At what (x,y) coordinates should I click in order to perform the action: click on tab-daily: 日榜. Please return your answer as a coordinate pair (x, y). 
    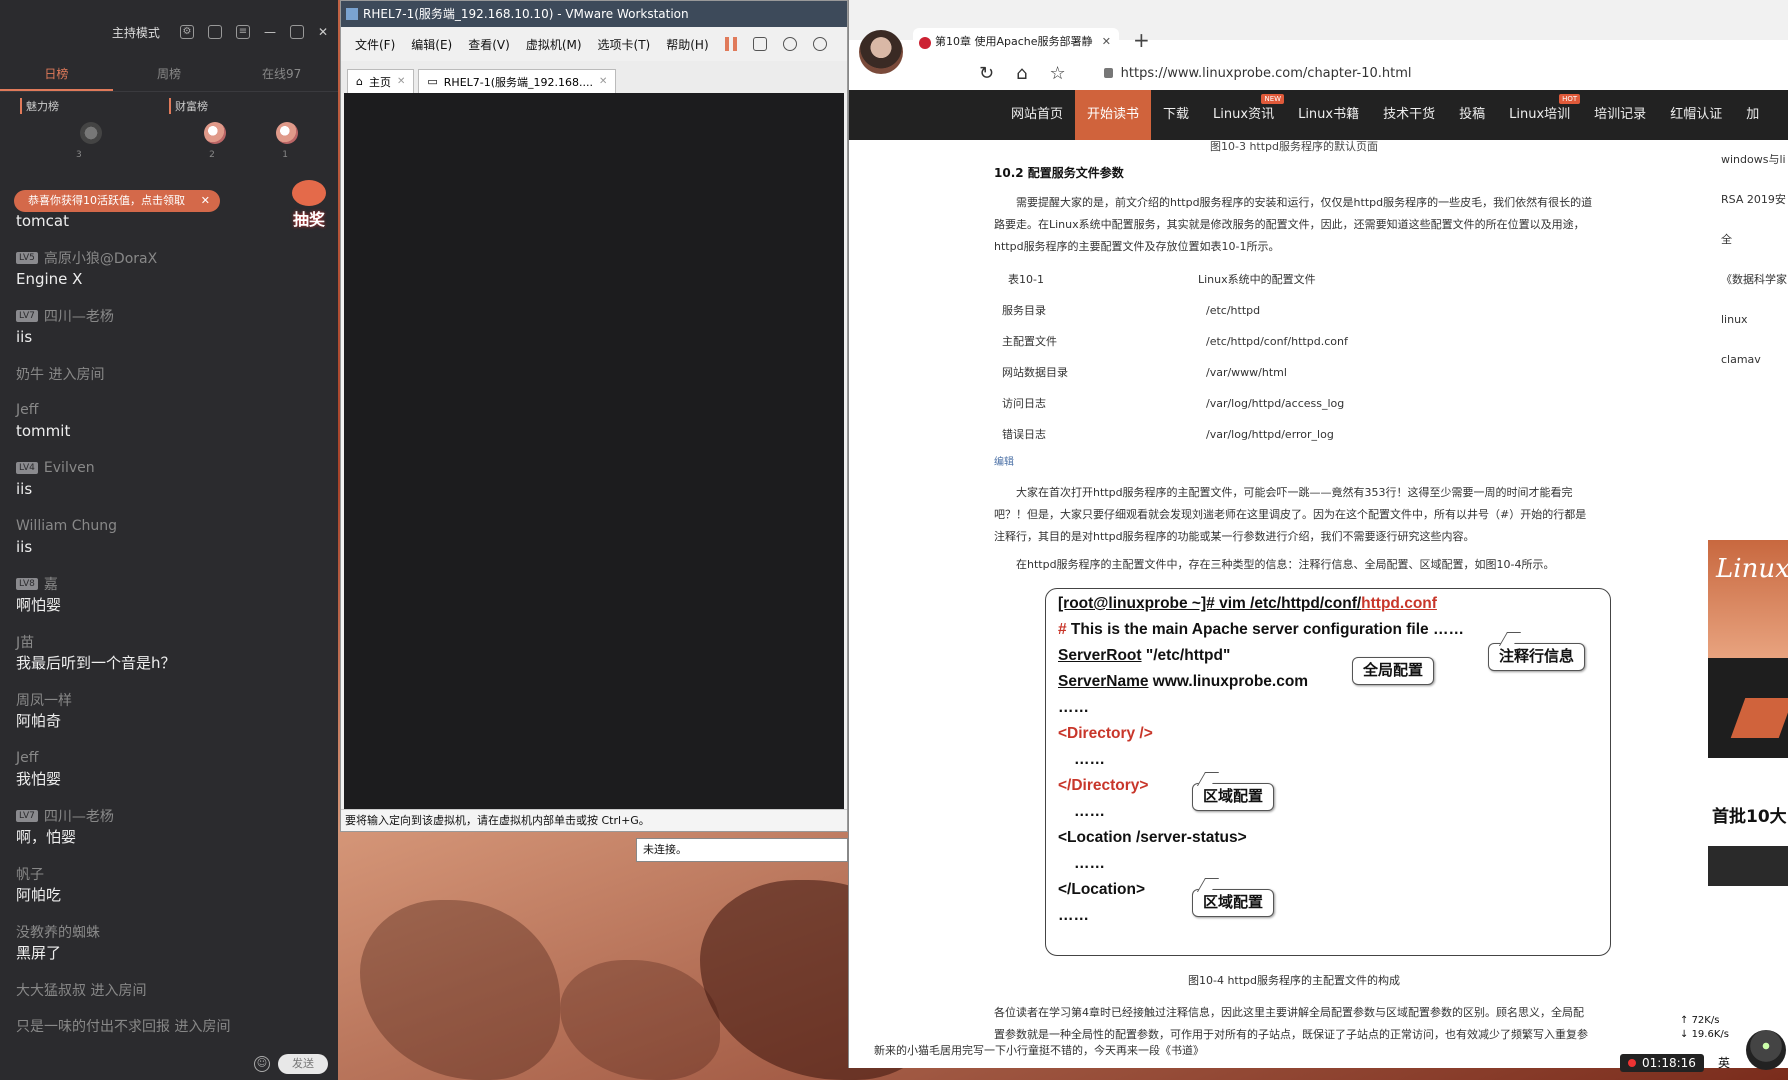
    Looking at the image, I should click on (56, 77).